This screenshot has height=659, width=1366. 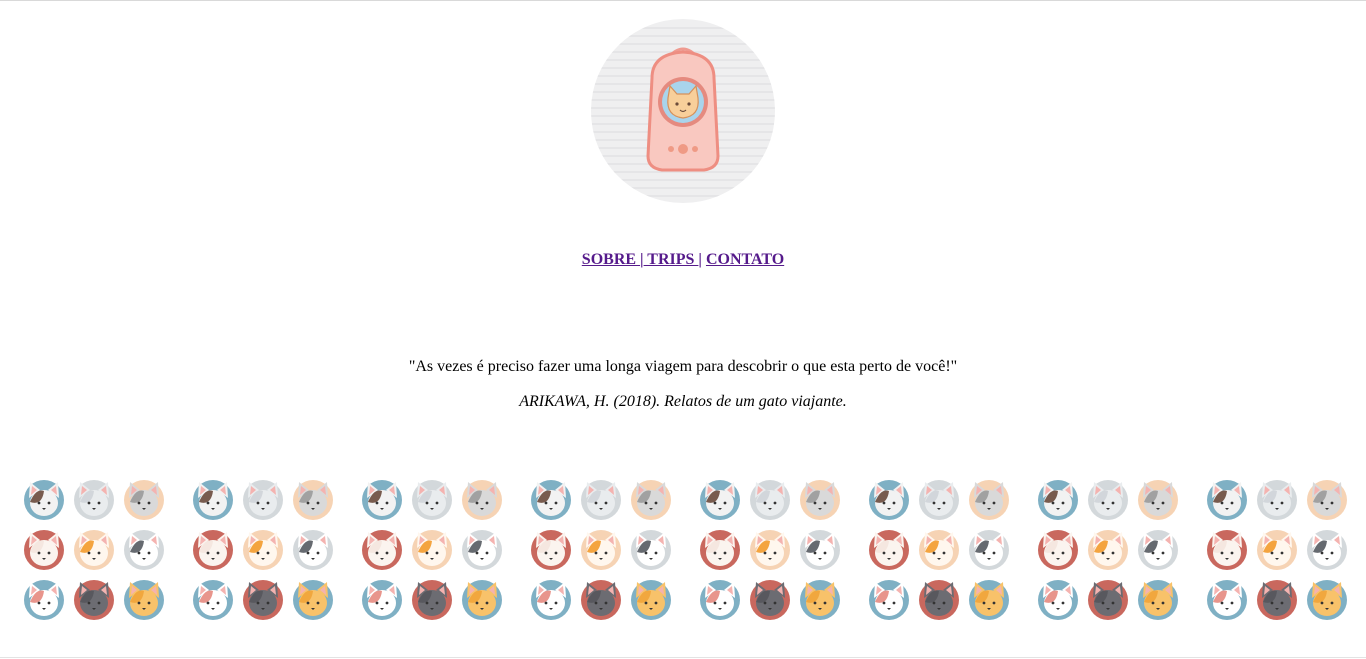 What do you see at coordinates (683, 657) in the screenshot?
I see `footer-divider` at bounding box center [683, 657].